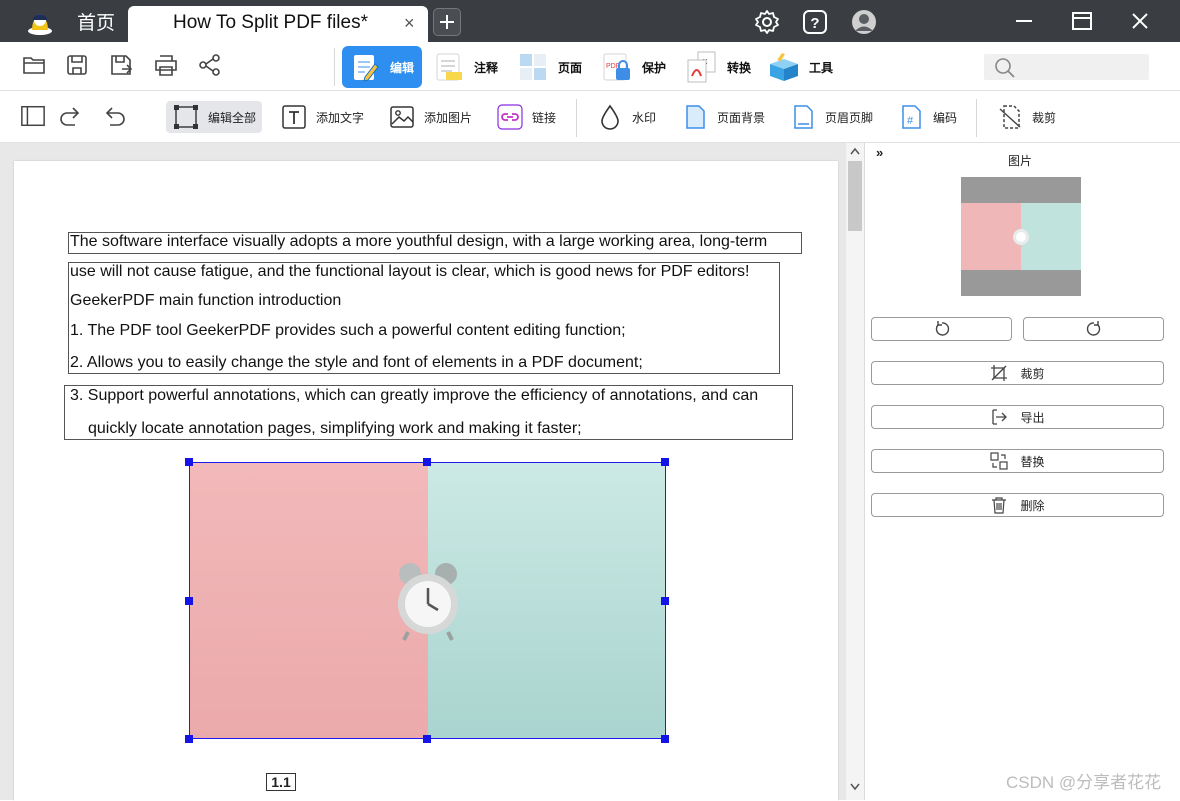 This screenshot has height=801, width=1180. What do you see at coordinates (544, 117) in the screenshot?
I see `link-label: 链接` at bounding box center [544, 117].